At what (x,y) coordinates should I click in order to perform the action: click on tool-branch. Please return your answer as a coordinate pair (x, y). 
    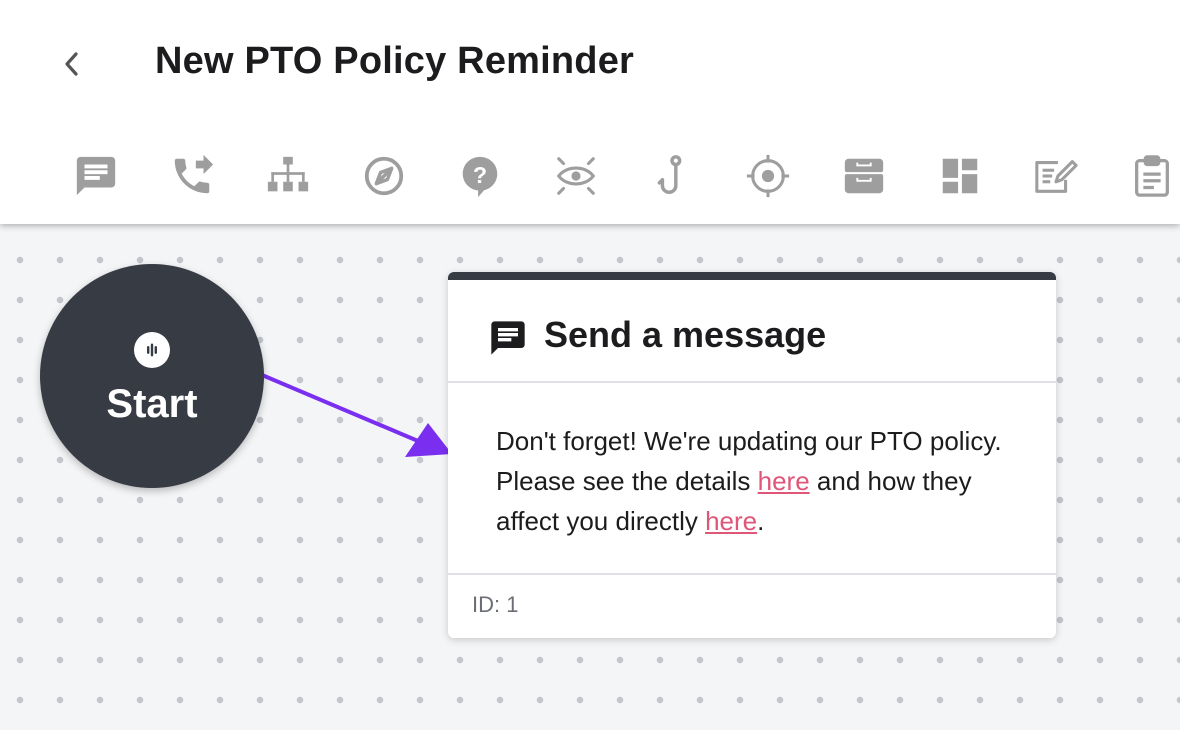
    Looking at the image, I should click on (288, 176).